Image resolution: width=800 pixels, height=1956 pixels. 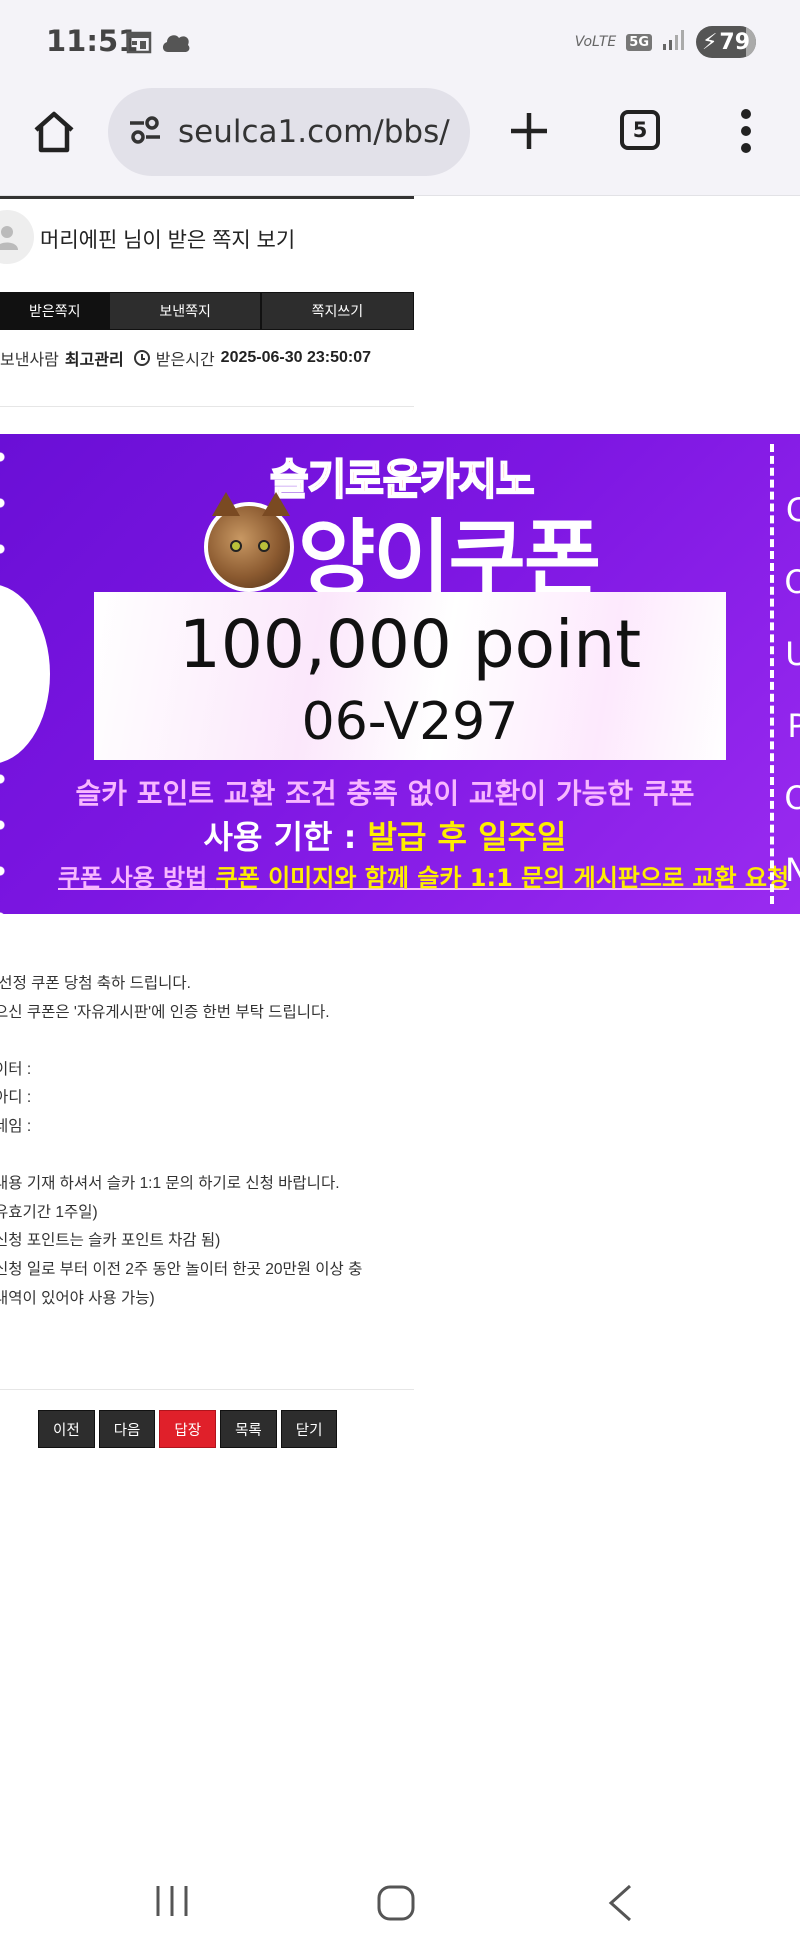 I want to click on close-button: 닫기, so click(x=309, y=1429).